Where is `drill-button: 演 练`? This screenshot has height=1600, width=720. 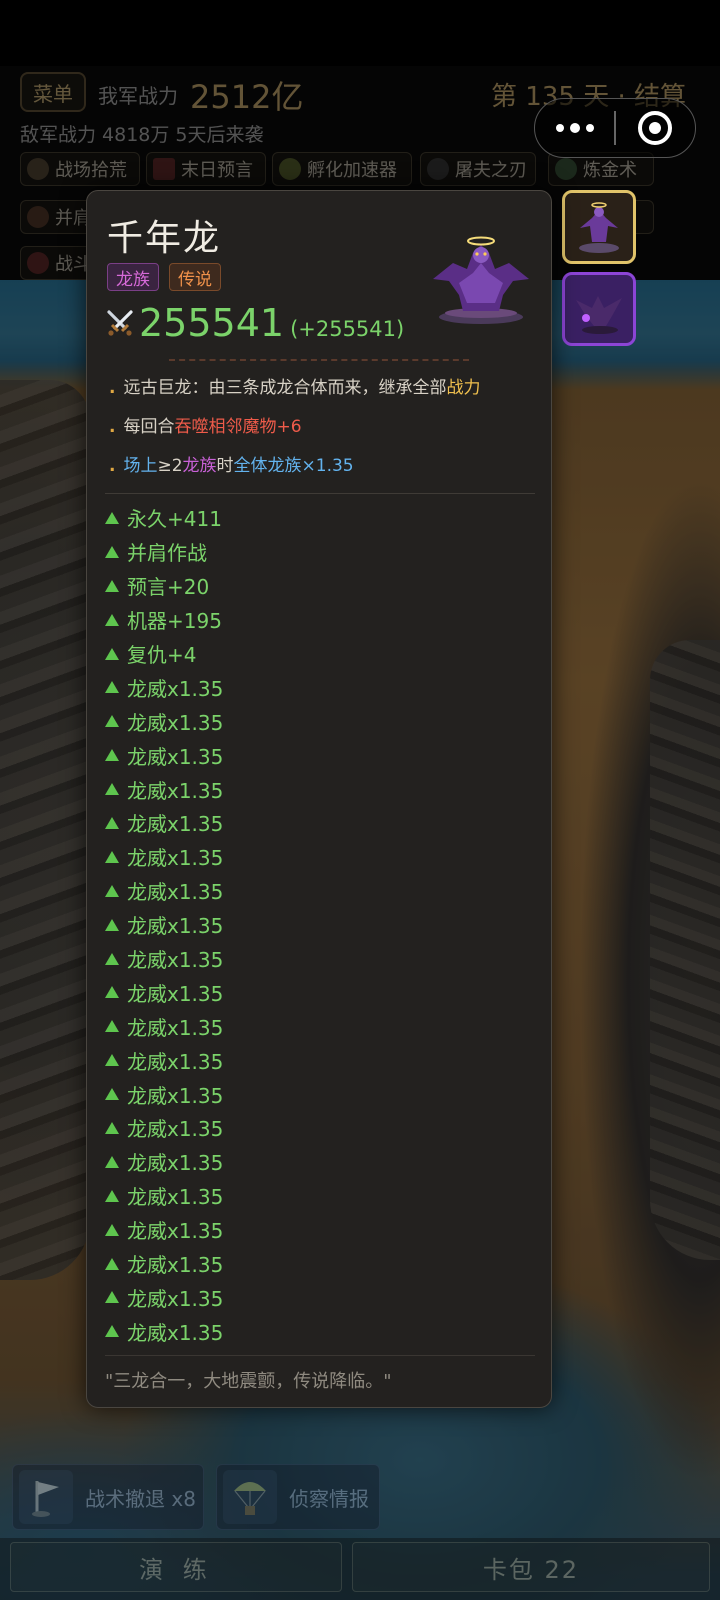 drill-button: 演 练 is located at coordinates (176, 1567).